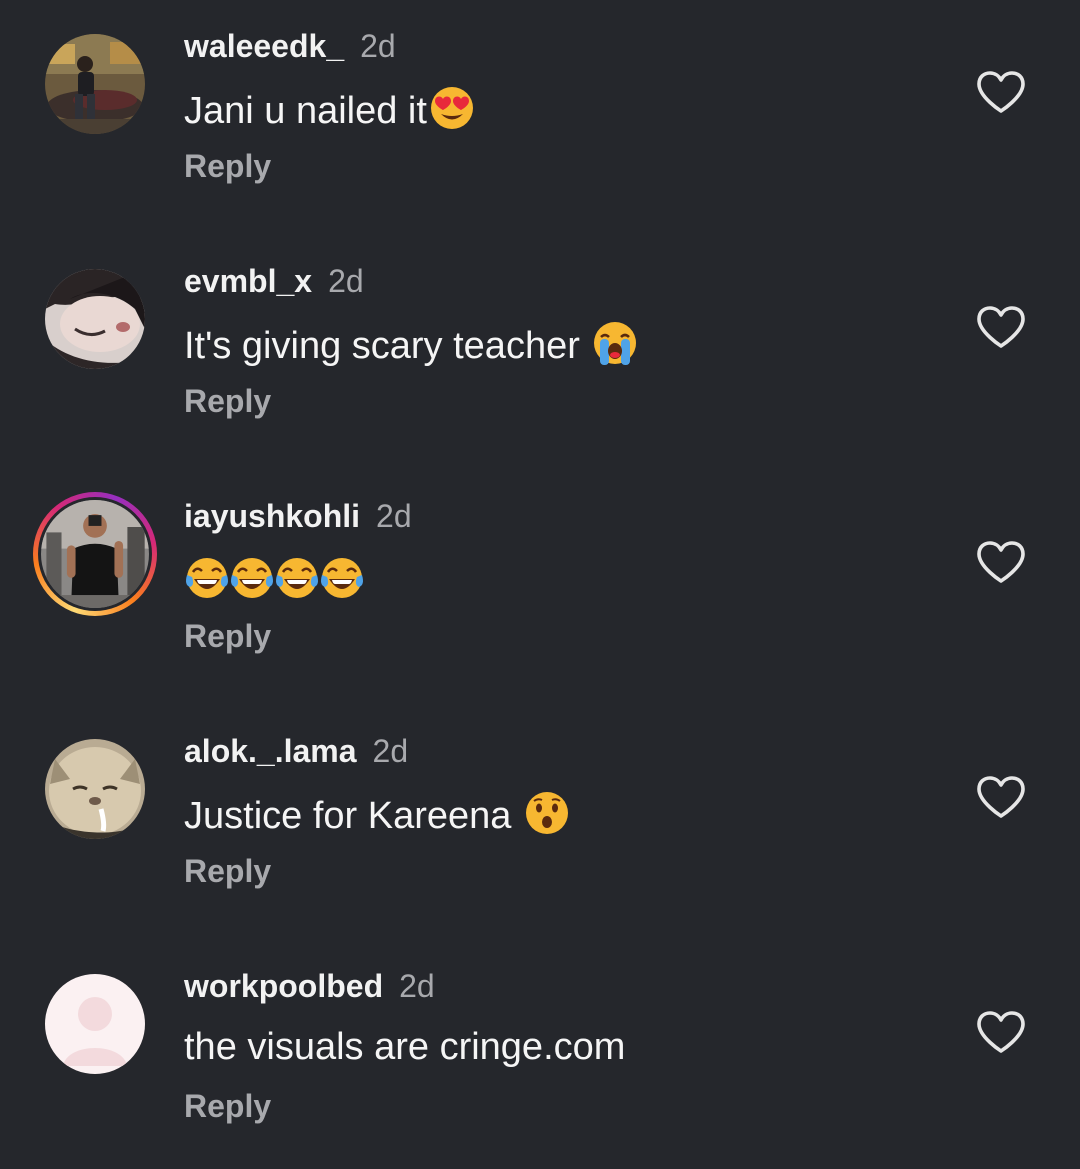  What do you see at coordinates (270, 751) in the screenshot?
I see `username-text: alok._.lama` at bounding box center [270, 751].